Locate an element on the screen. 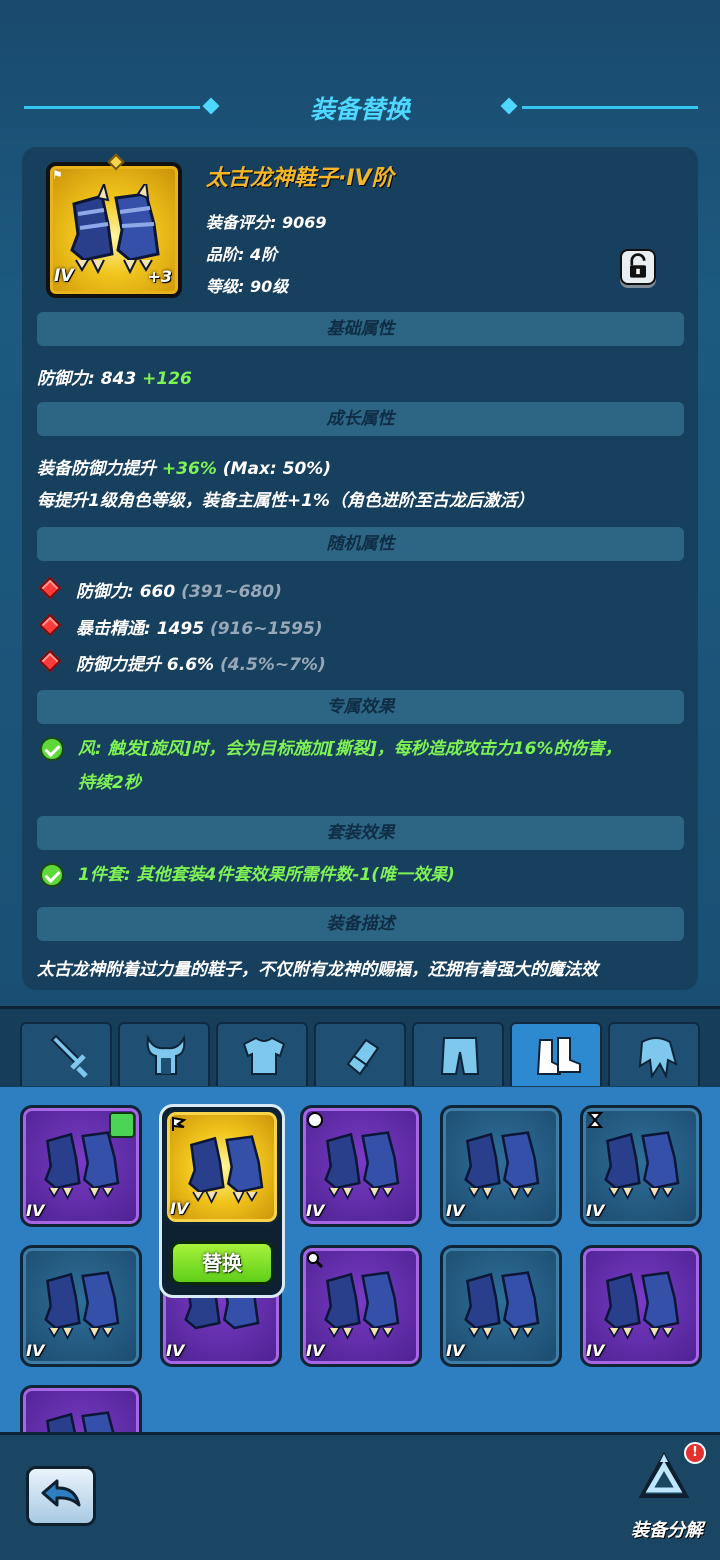 The image size is (720, 1560). growth-attr-max: (Max: 50%) is located at coordinates (277, 469).